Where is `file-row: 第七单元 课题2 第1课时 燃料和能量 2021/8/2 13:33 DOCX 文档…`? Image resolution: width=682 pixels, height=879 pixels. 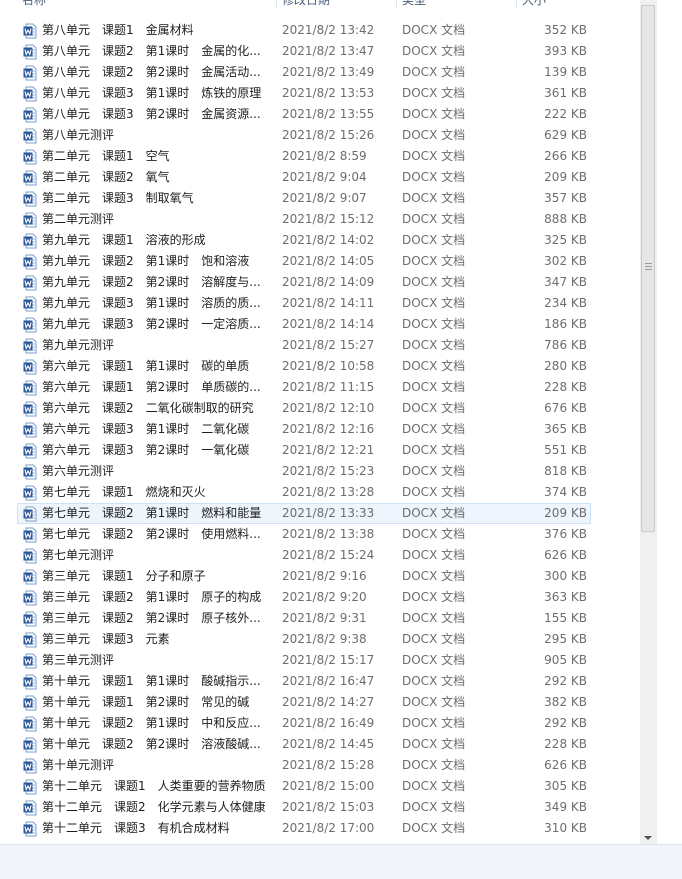
file-row: 第七单元 课题2 第1课时 燃料和能量 2021/8/2 13:33 DOCX 文档… is located at coordinates (304, 513).